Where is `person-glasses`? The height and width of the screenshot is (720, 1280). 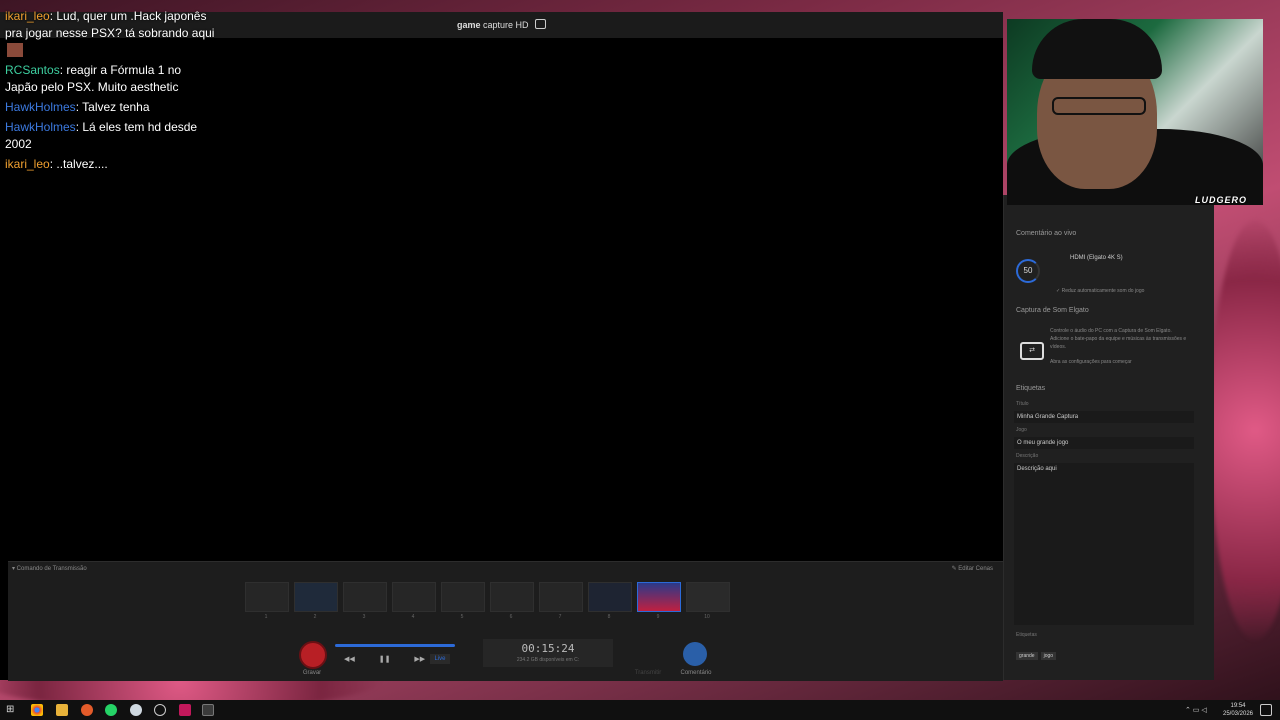
person-glasses is located at coordinates (1099, 106).